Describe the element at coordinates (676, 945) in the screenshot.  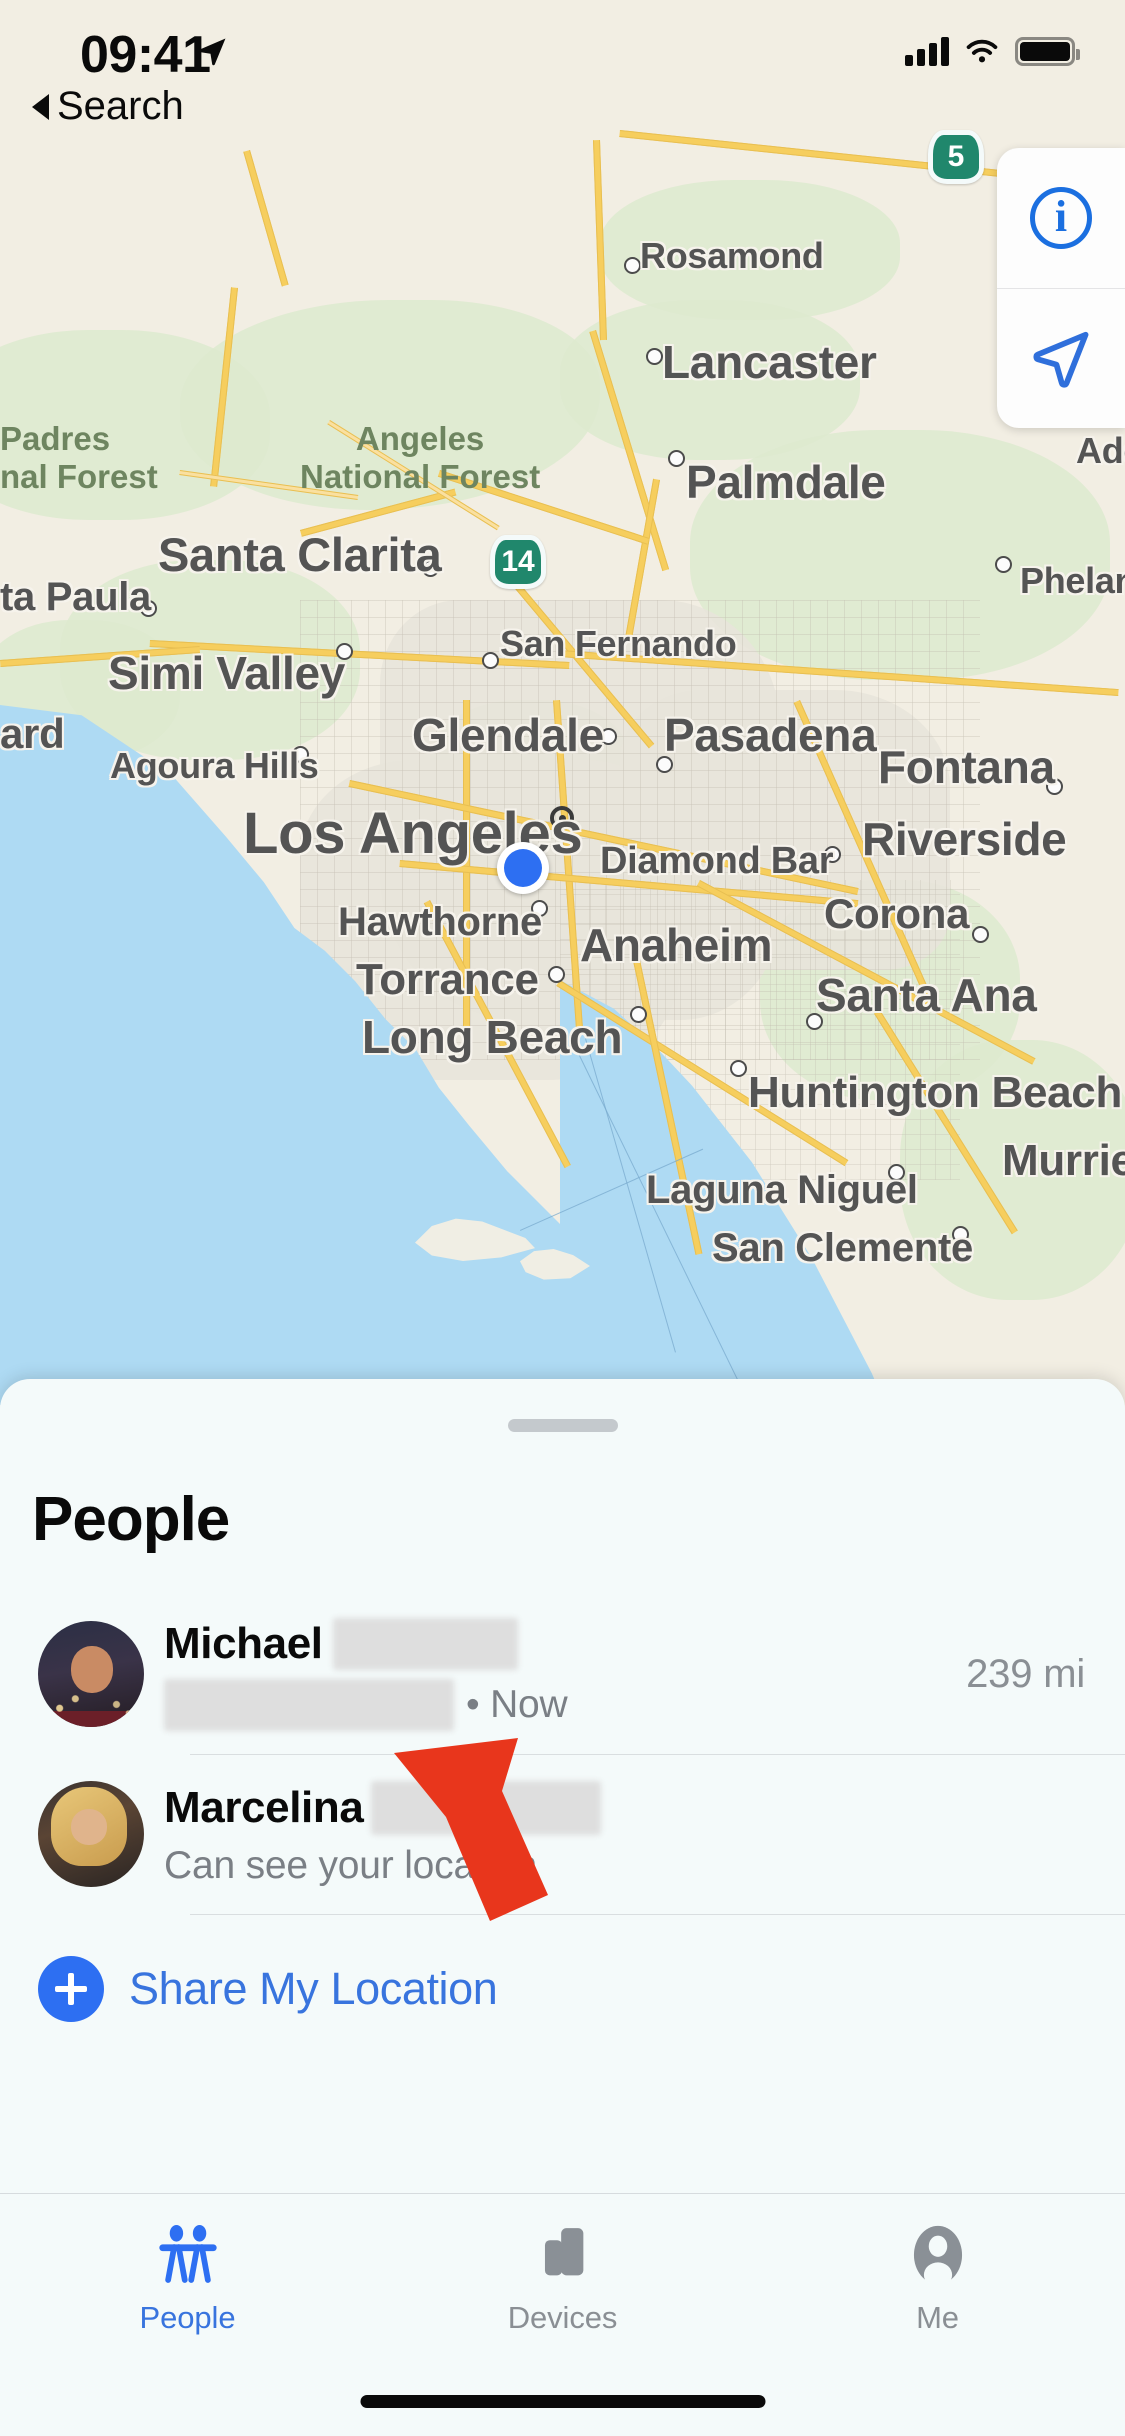
I see `map-label-anaheim: Anaheim` at that location.